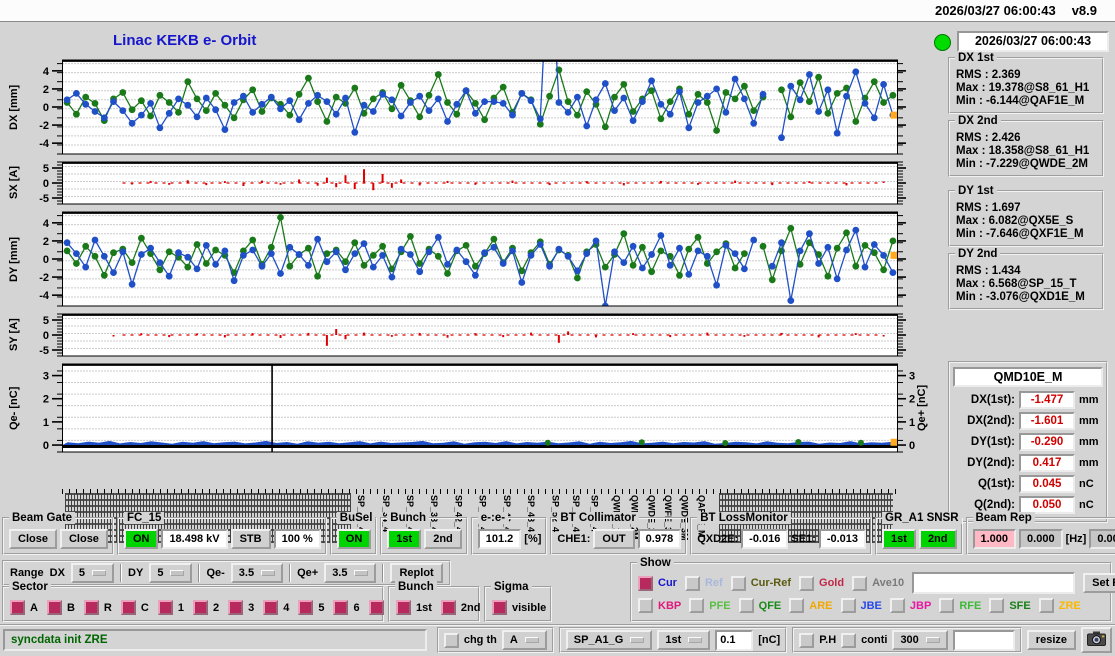  I want to click on charge-threshold-input, so click(734, 640).